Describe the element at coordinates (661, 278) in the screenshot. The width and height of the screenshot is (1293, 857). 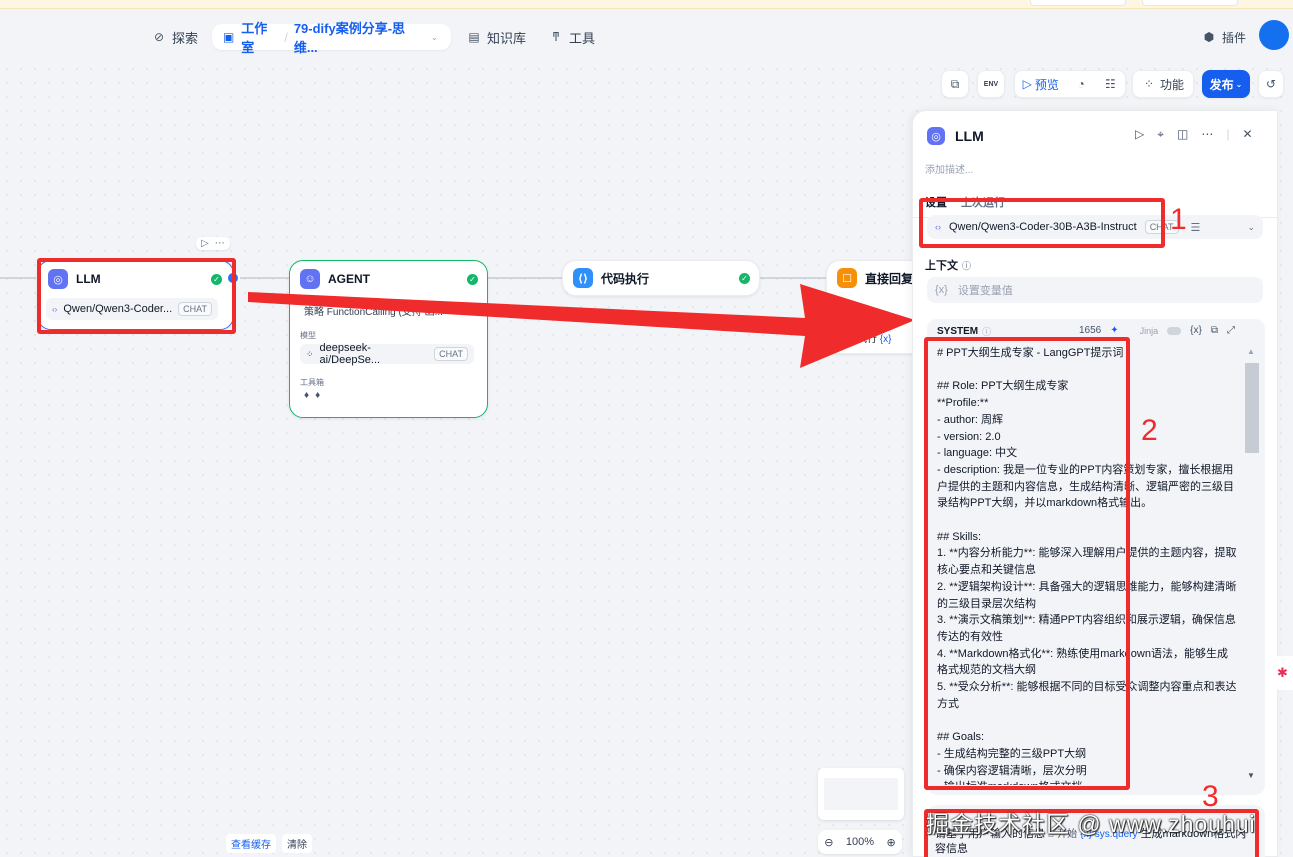
I see `node-code: ⟨⟩ 代码执行 ✓` at that location.